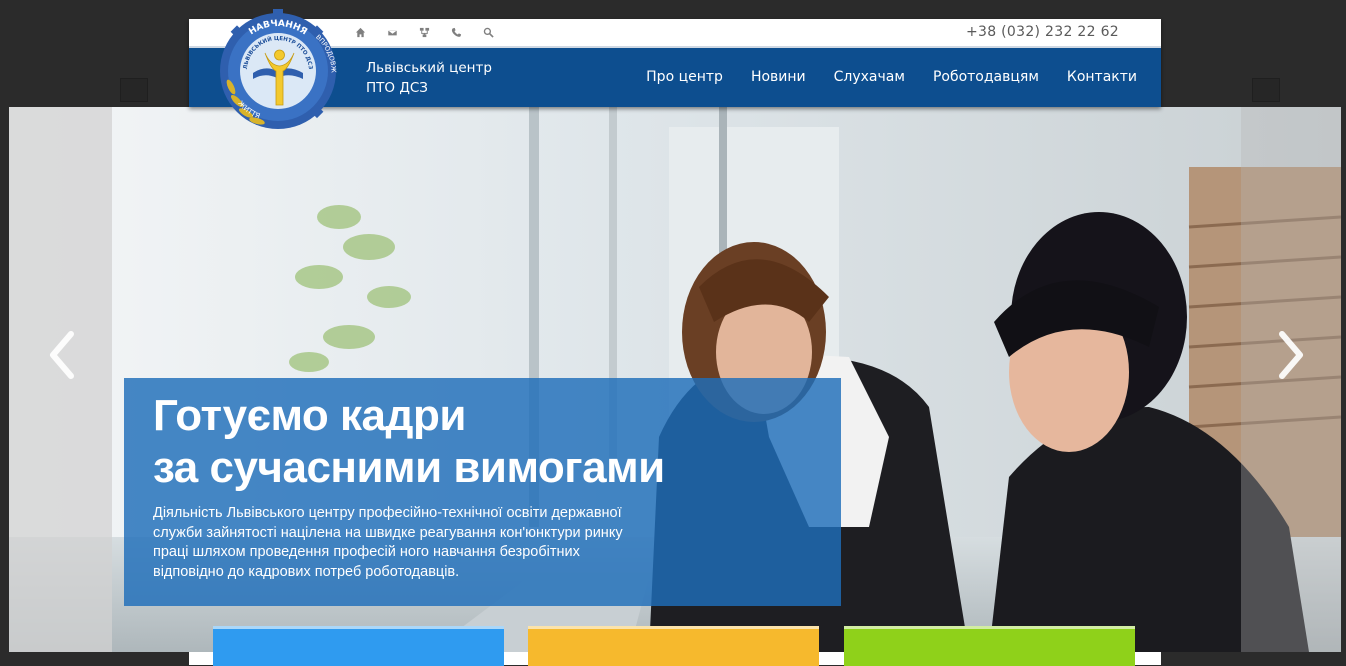 The height and width of the screenshot is (666, 1346). I want to click on slide-title: Готуємо кадри за сучасними вимогами, so click(409, 442).